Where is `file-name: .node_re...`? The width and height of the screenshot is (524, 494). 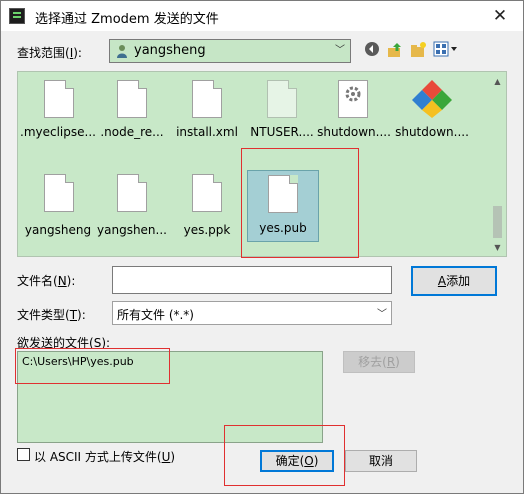
file-name: .node_re... is located at coordinates (132, 132).